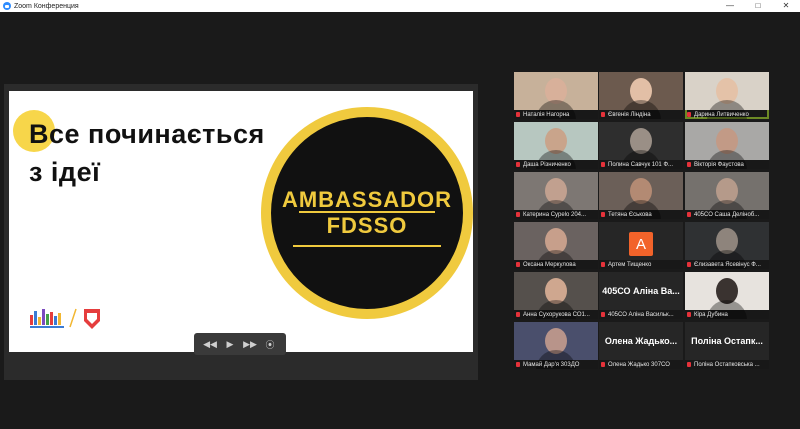 This screenshot has height=429, width=800. I want to click on participant-name-text: Олена Жадько 307СО, so click(639, 364).